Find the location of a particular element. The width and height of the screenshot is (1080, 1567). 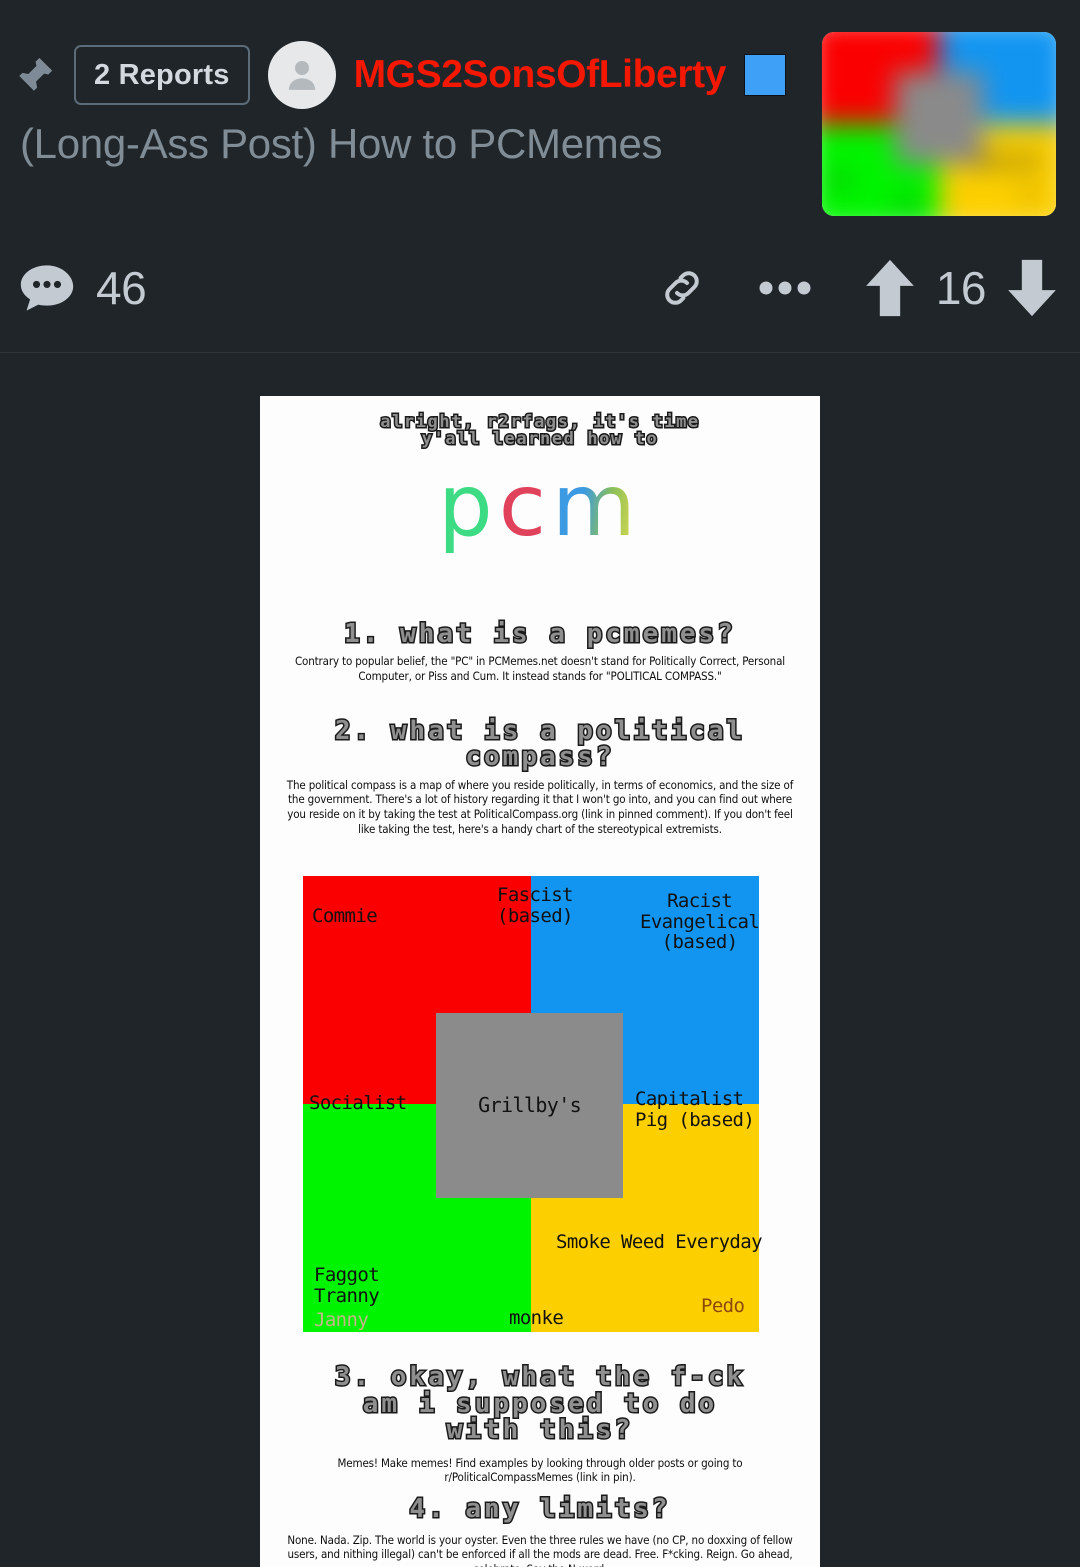

post-meta-row: 2 Reports MGS2SonsOfLiberty is located at coordinates (400, 75).